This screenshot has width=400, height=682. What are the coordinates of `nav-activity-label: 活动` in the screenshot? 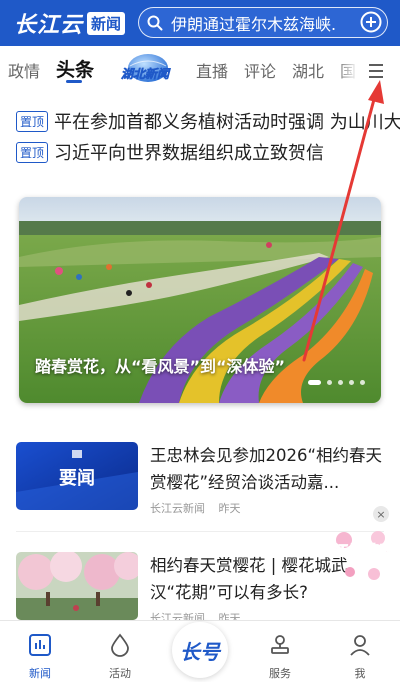 It's located at (120, 673).